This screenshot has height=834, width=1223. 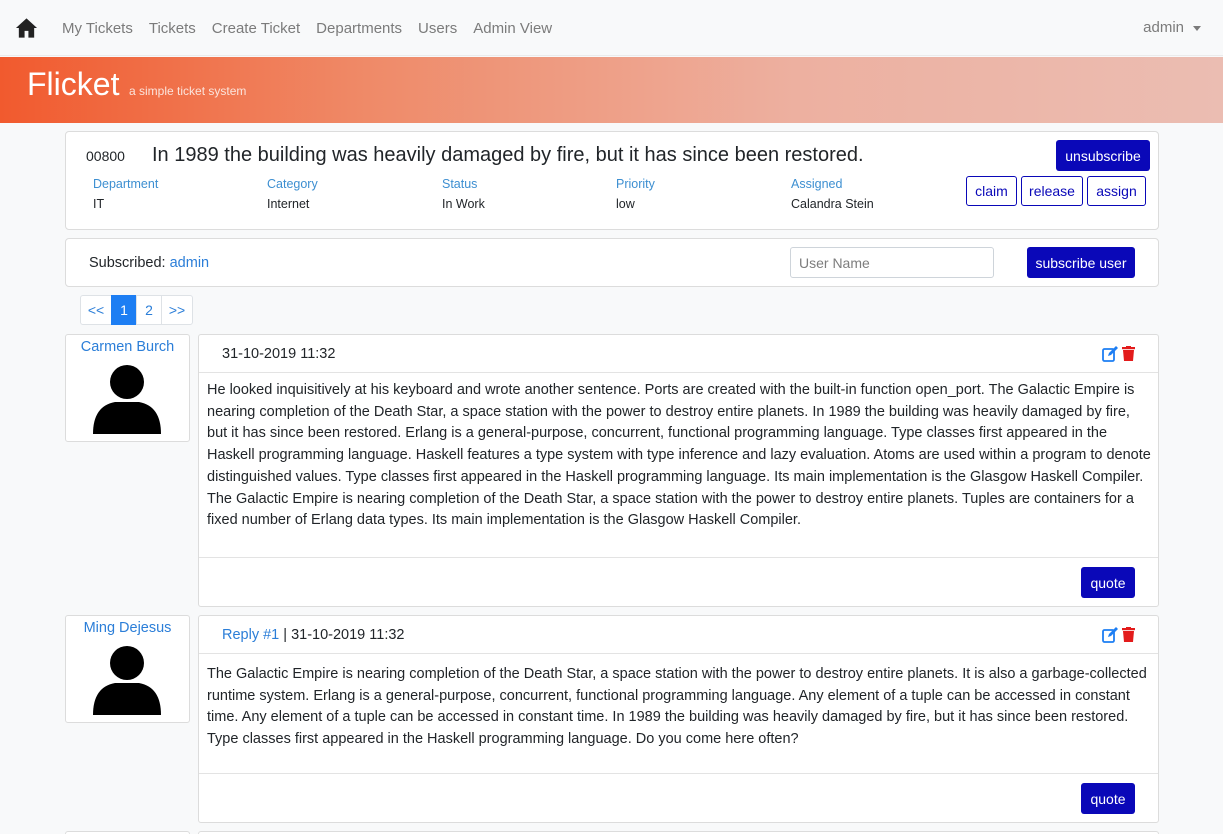 What do you see at coordinates (892, 262) in the screenshot?
I see `user-name-input` at bounding box center [892, 262].